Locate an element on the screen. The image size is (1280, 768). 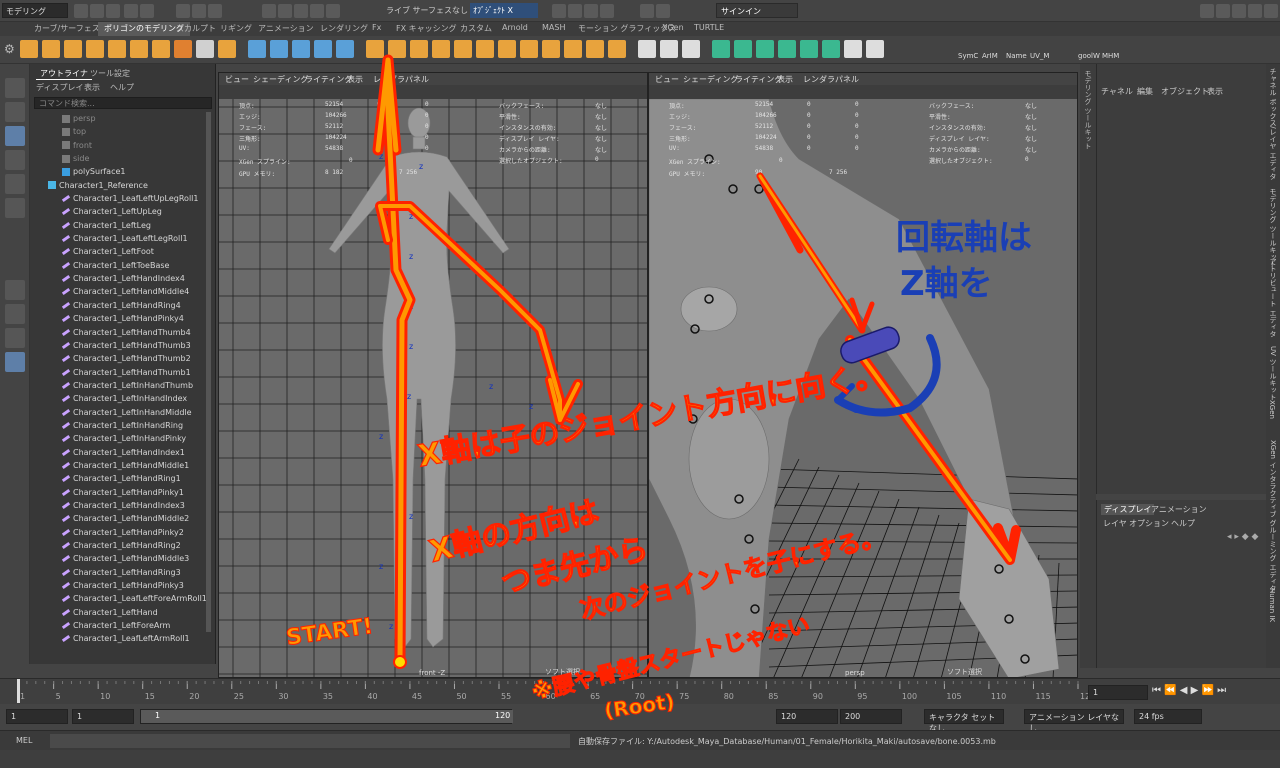
vertical-tab: XGen is located at coordinates (1272, 409).